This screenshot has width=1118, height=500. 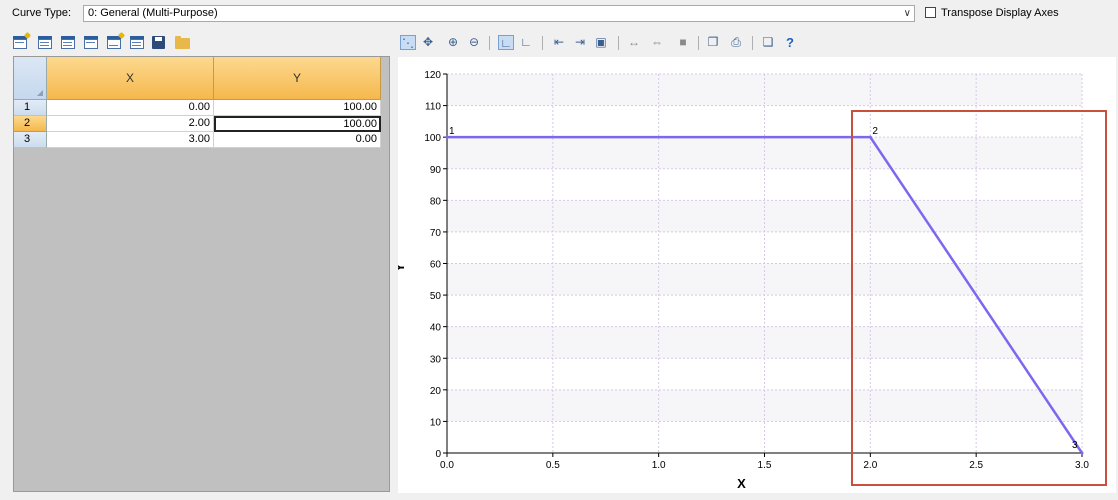 What do you see at coordinates (976, 465) in the screenshot?
I see `x-tick-label: 2.5` at bounding box center [976, 465].